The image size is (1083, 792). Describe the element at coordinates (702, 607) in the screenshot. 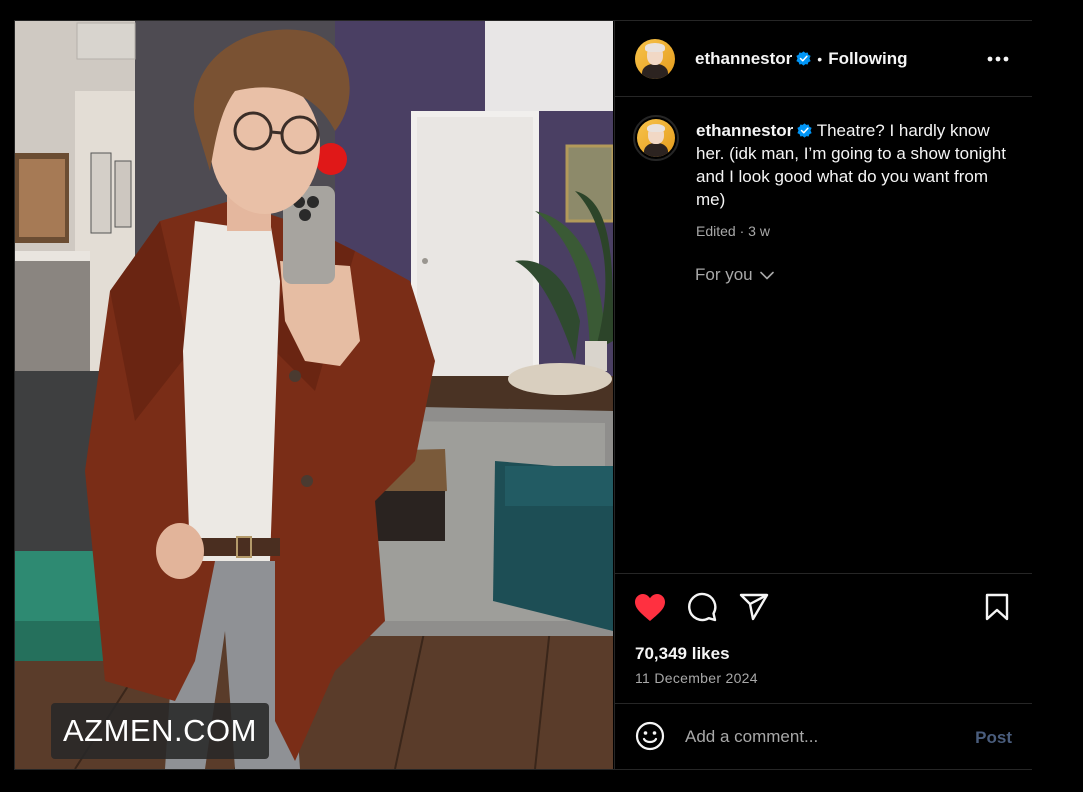

I see `comment-bubble-icon` at that location.